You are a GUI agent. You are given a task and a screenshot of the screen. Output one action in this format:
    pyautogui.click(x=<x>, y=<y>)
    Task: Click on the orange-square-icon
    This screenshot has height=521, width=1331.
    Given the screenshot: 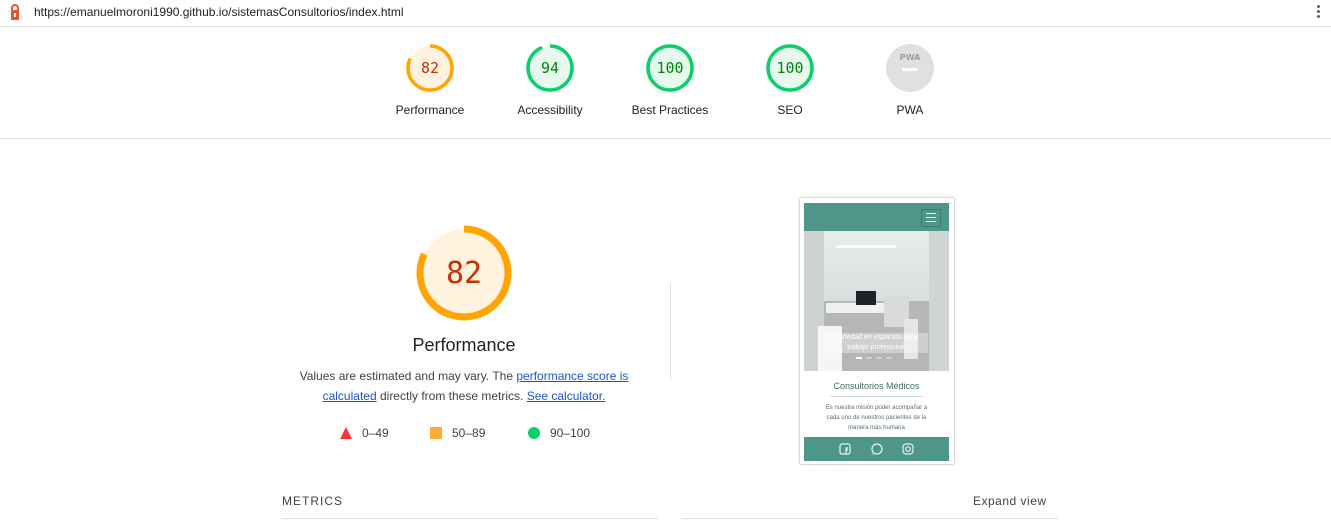 What is the action you would take?
    pyautogui.click(x=436, y=433)
    